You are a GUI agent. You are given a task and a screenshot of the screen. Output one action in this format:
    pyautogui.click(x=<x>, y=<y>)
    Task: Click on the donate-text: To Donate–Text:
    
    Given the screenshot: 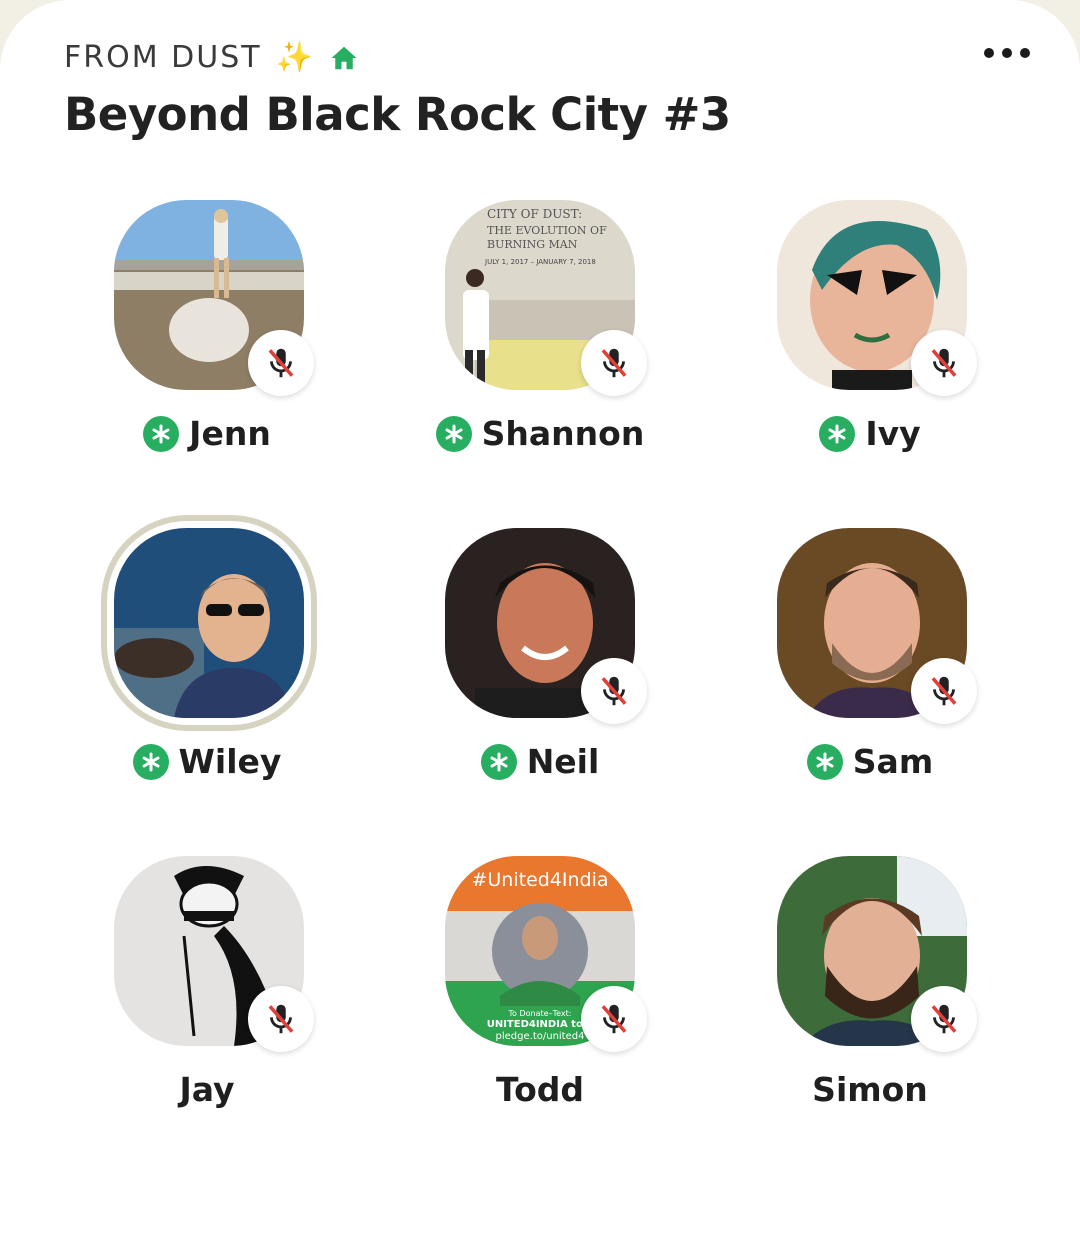 What is the action you would take?
    pyautogui.click(x=540, y=1013)
    